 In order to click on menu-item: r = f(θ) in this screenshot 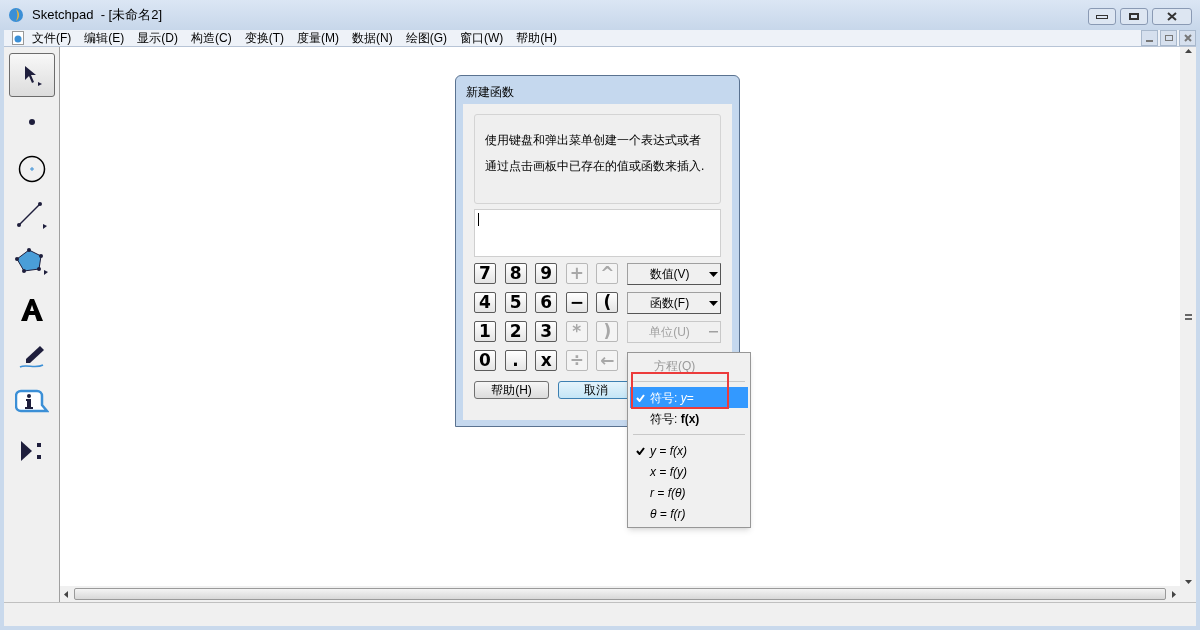, I will do `click(689, 492)`.